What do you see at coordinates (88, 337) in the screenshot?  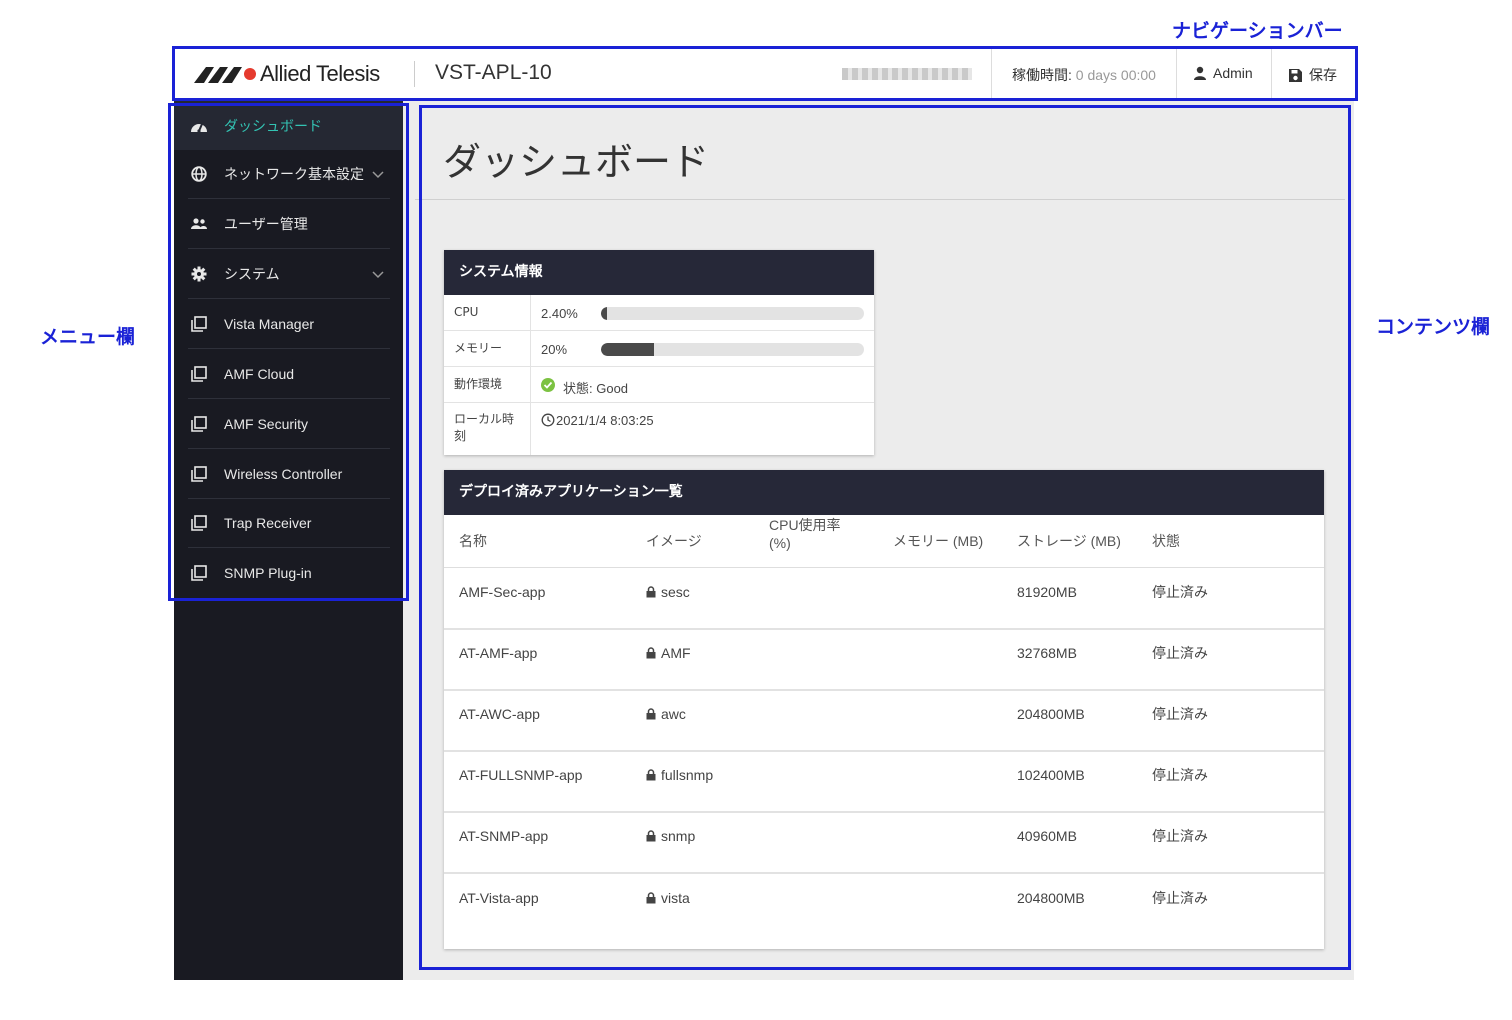 I see `menu-annotation-label: メニュー欄` at bounding box center [88, 337].